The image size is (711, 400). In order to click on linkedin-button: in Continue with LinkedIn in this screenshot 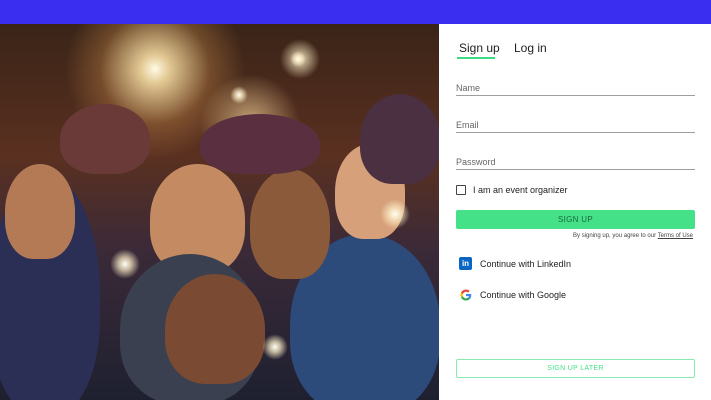, I will do `click(515, 263)`.